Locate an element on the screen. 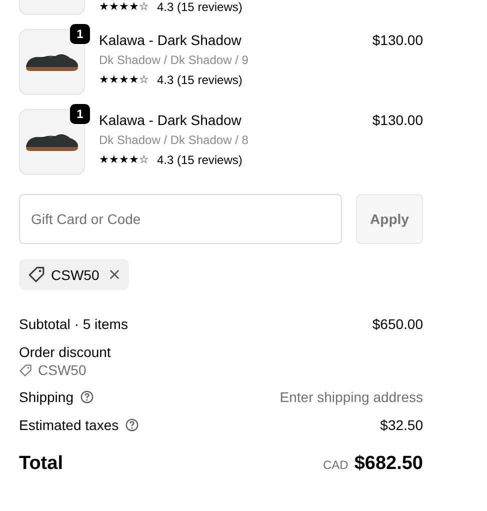 The width and height of the screenshot is (487, 511). summary-label: Subtotal · 5 items is located at coordinates (73, 324).